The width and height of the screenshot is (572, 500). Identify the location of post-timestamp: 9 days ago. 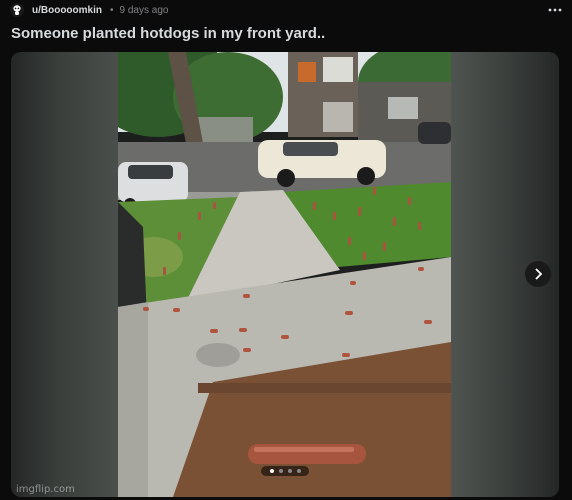
(144, 10).